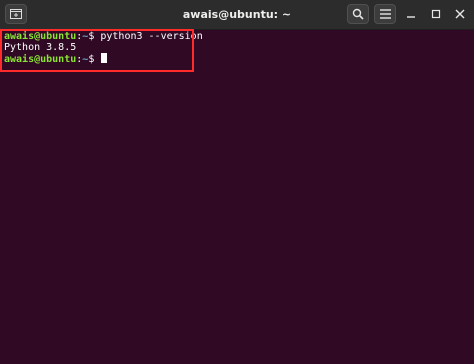 The image size is (474, 364). What do you see at coordinates (358, 14) in the screenshot?
I see `search-button` at bounding box center [358, 14].